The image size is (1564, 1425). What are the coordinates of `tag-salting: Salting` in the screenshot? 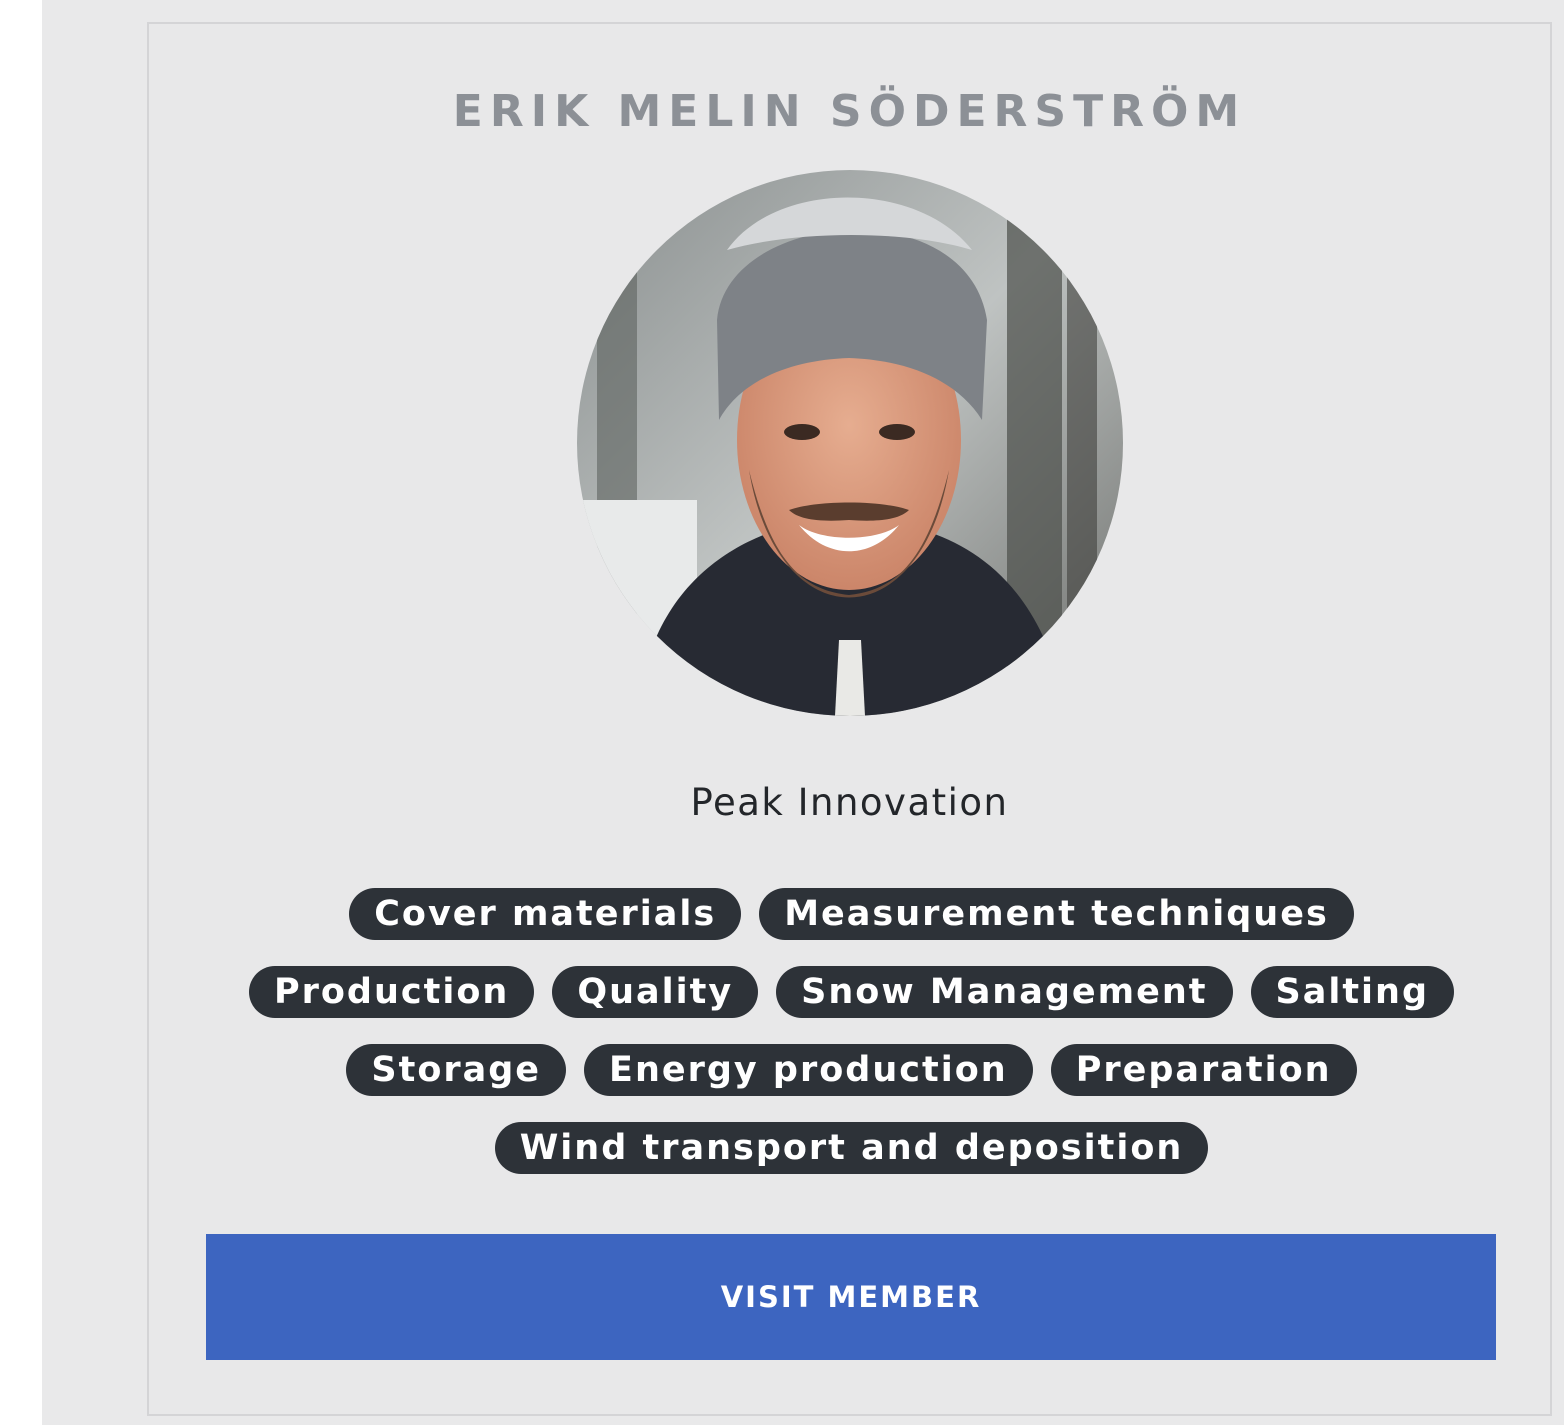 It's located at (1352, 992).